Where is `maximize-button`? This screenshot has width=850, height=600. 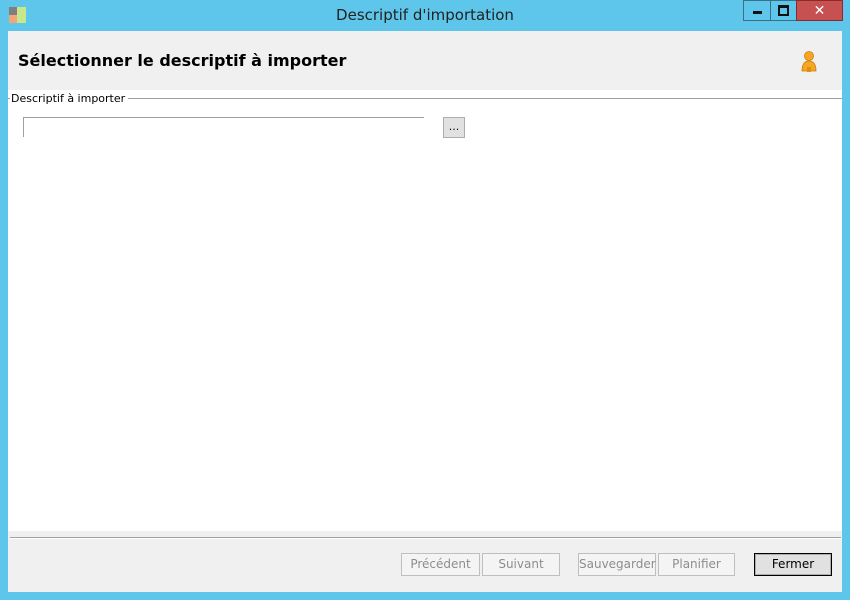 maximize-button is located at coordinates (783, 10).